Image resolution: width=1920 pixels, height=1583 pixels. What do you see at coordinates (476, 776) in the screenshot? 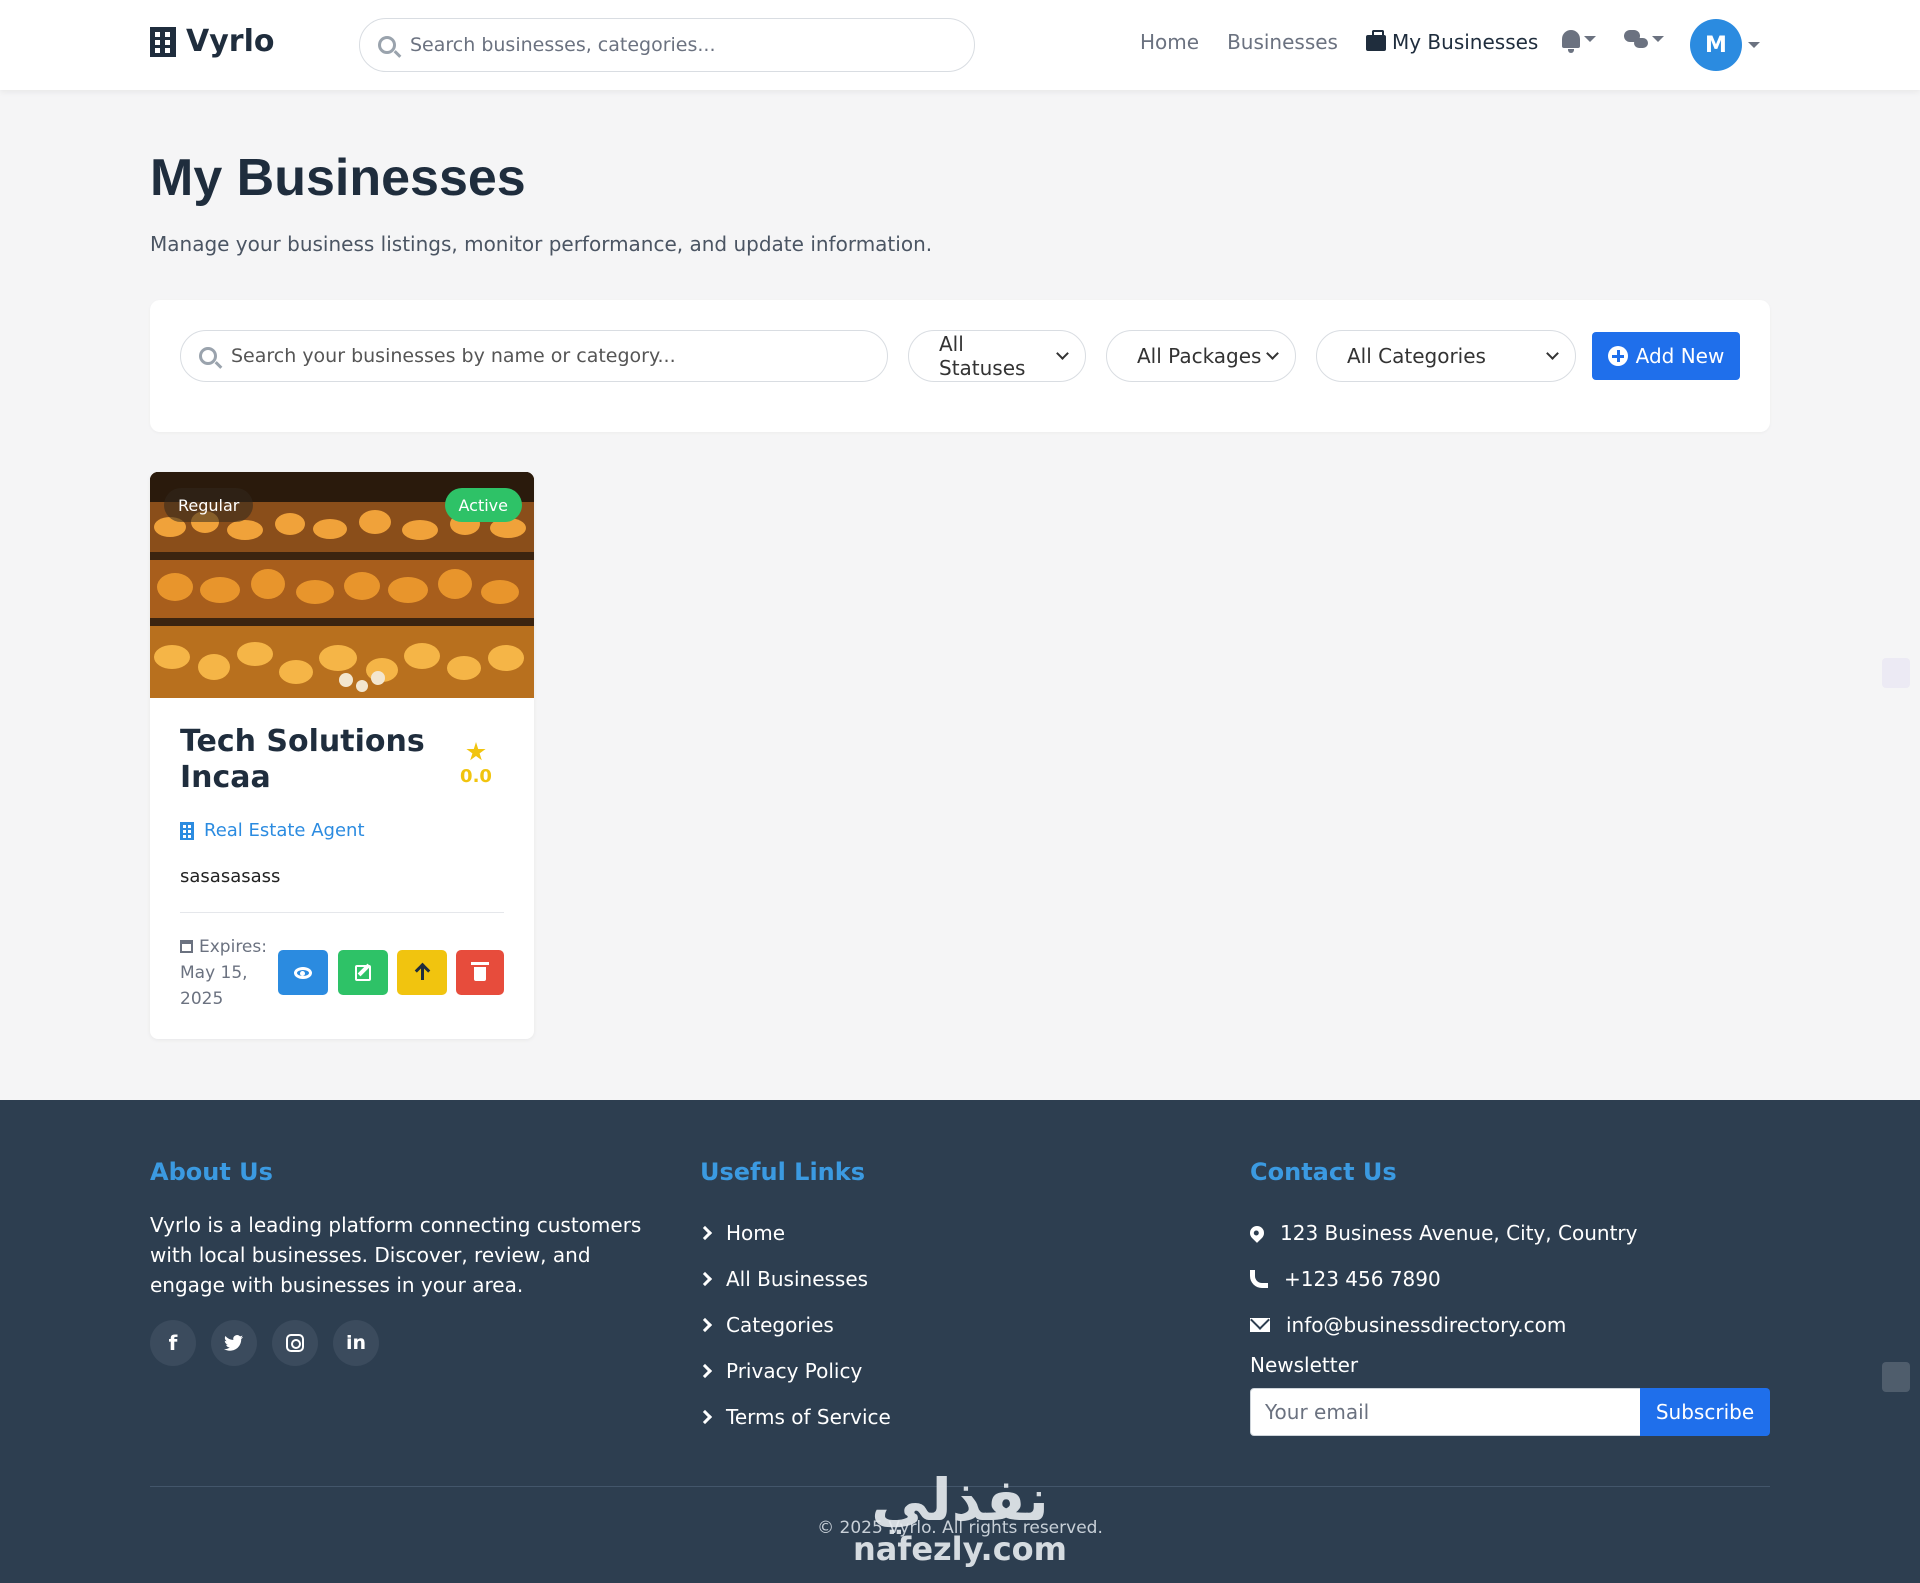
I see `rating-value: 0.0` at bounding box center [476, 776].